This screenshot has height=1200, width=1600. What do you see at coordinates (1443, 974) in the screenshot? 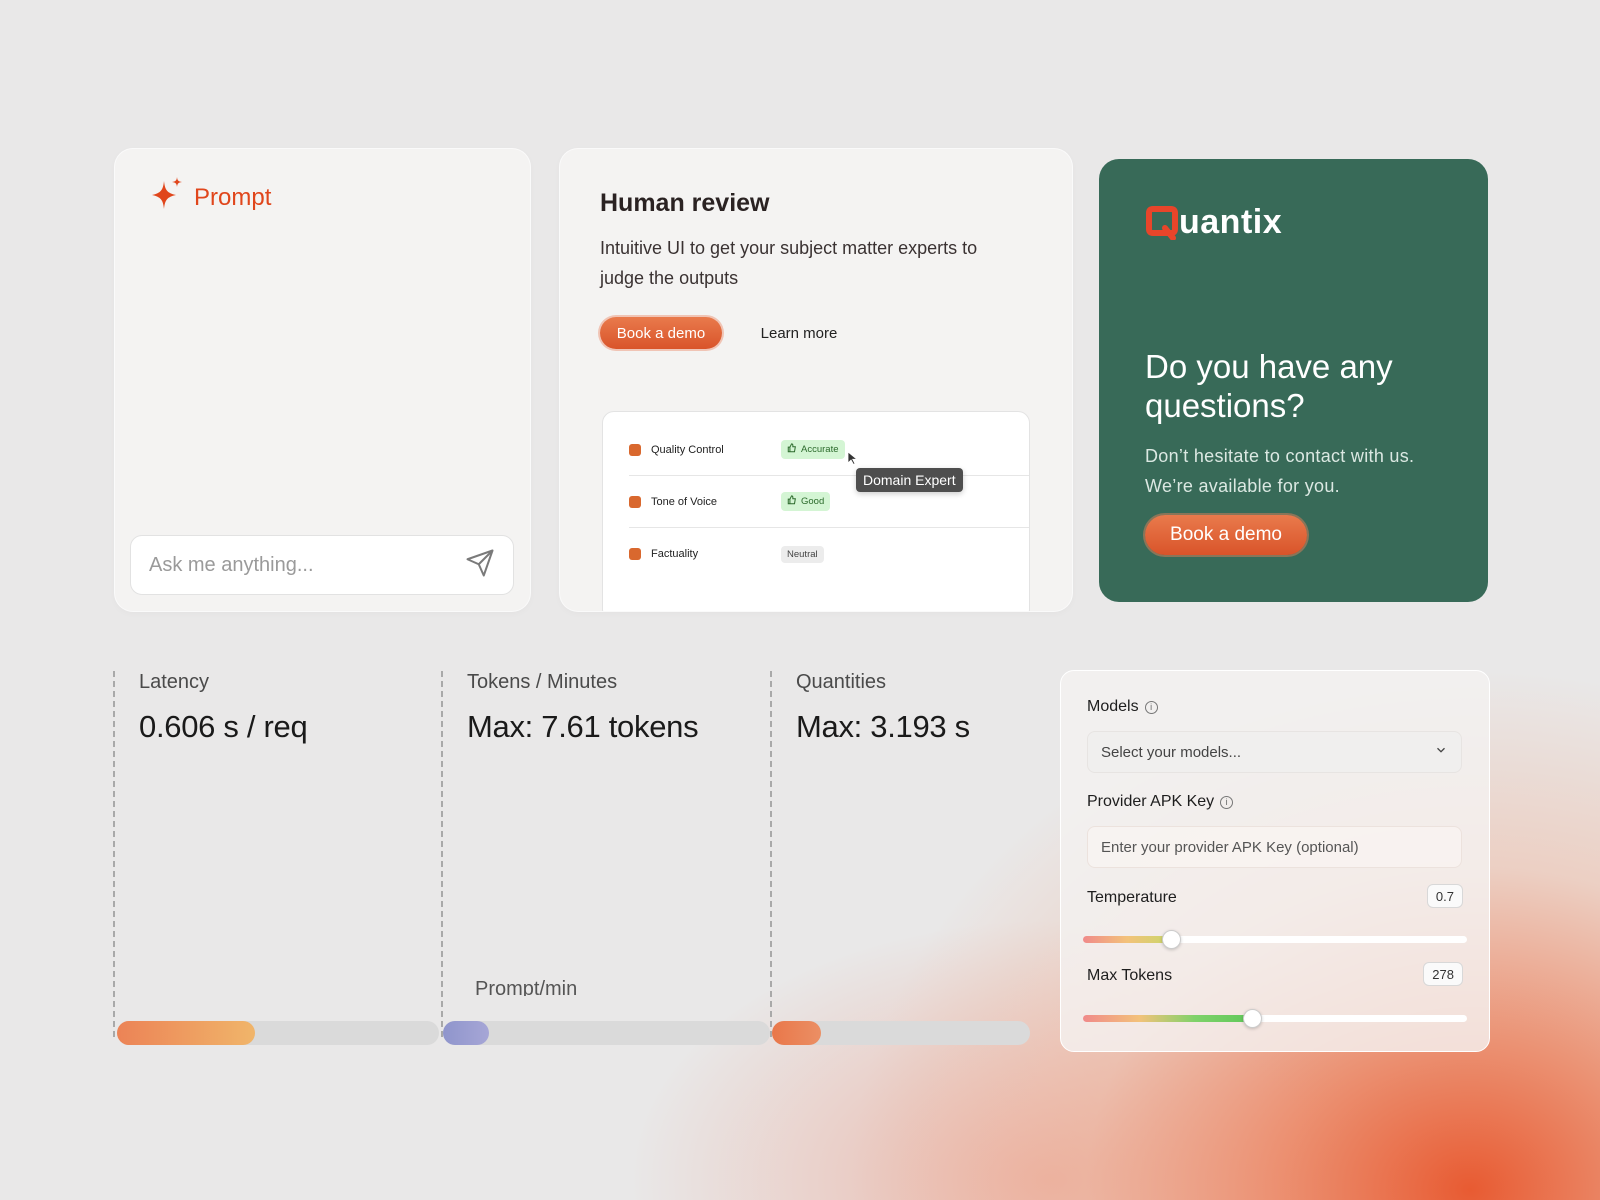
I see `max-tokens-value: 278` at bounding box center [1443, 974].